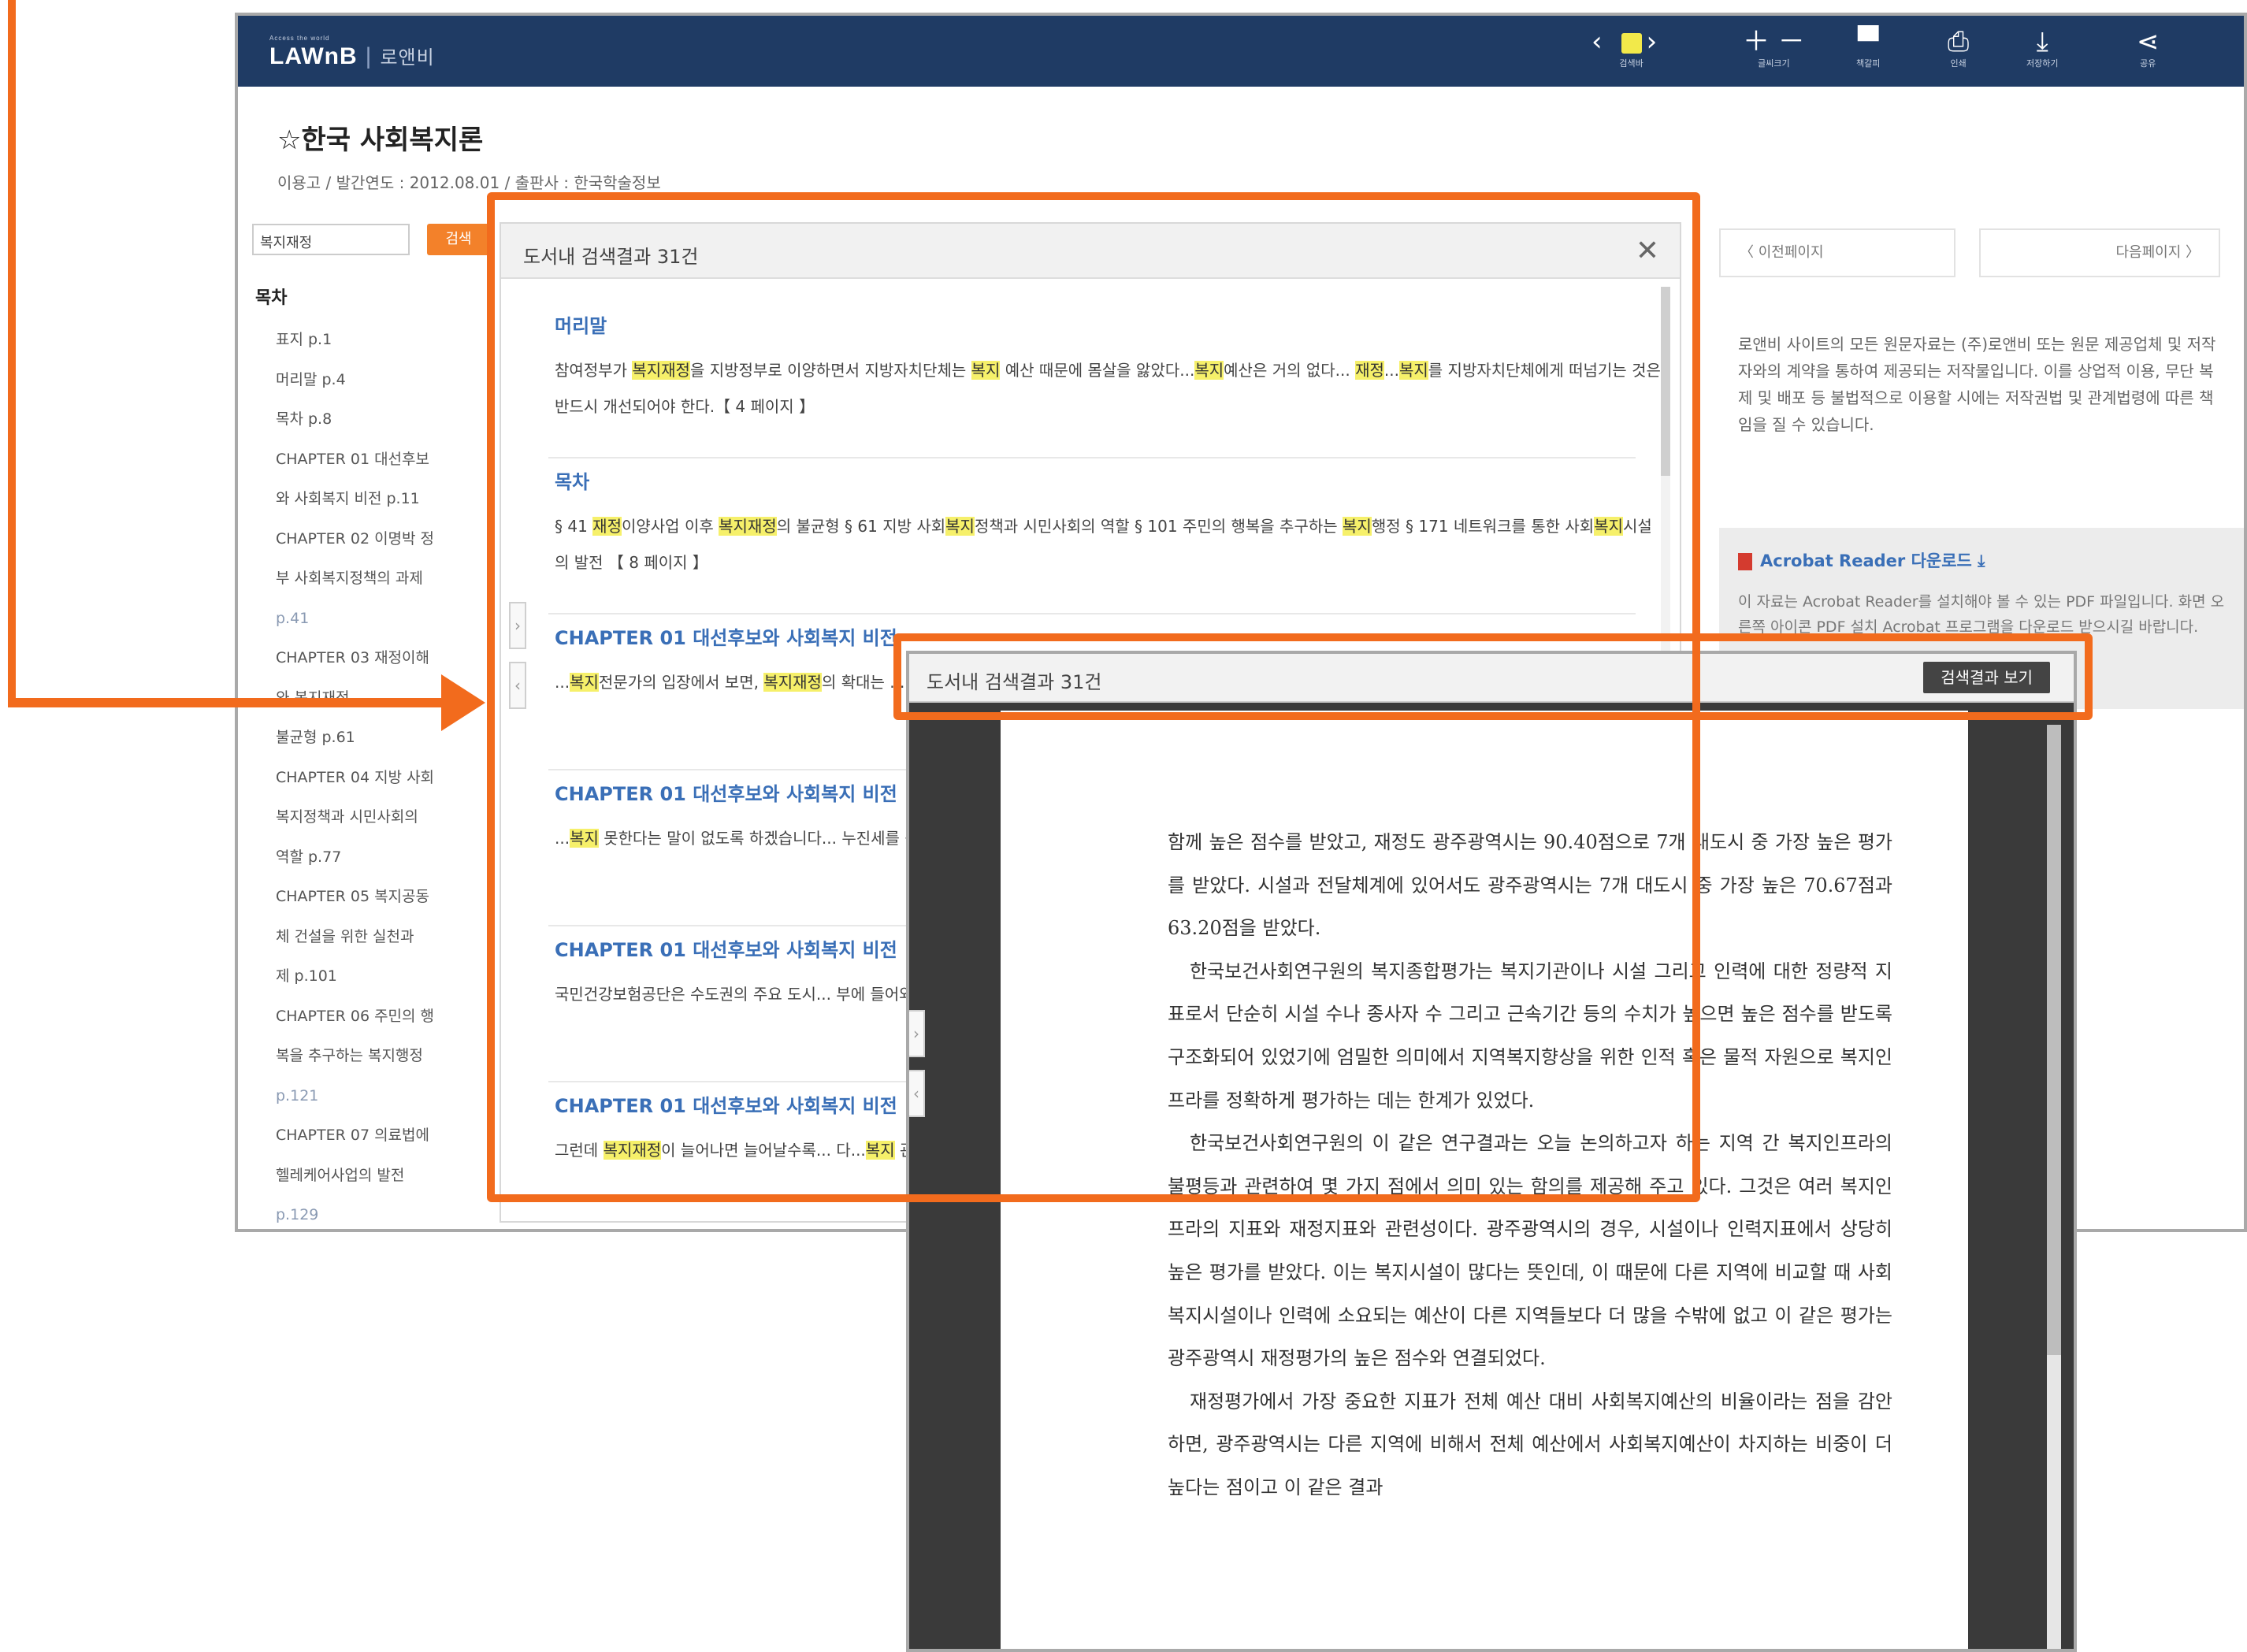  I want to click on next-page-button: 다음페이지 〉, so click(2099, 253).